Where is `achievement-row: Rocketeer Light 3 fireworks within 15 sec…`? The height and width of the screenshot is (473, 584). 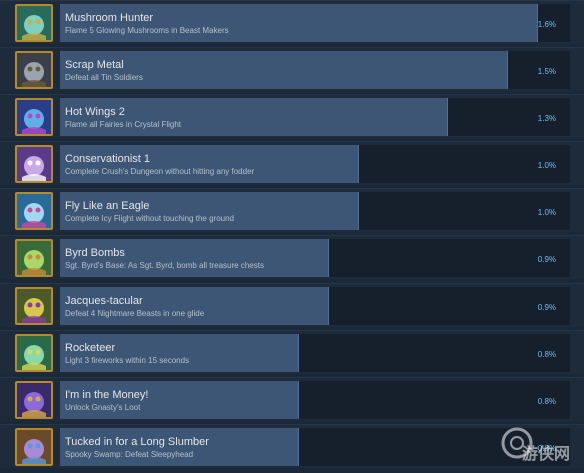
achievement-row: Rocketeer Light 3 fireworks within 15 sec… is located at coordinates (292, 352).